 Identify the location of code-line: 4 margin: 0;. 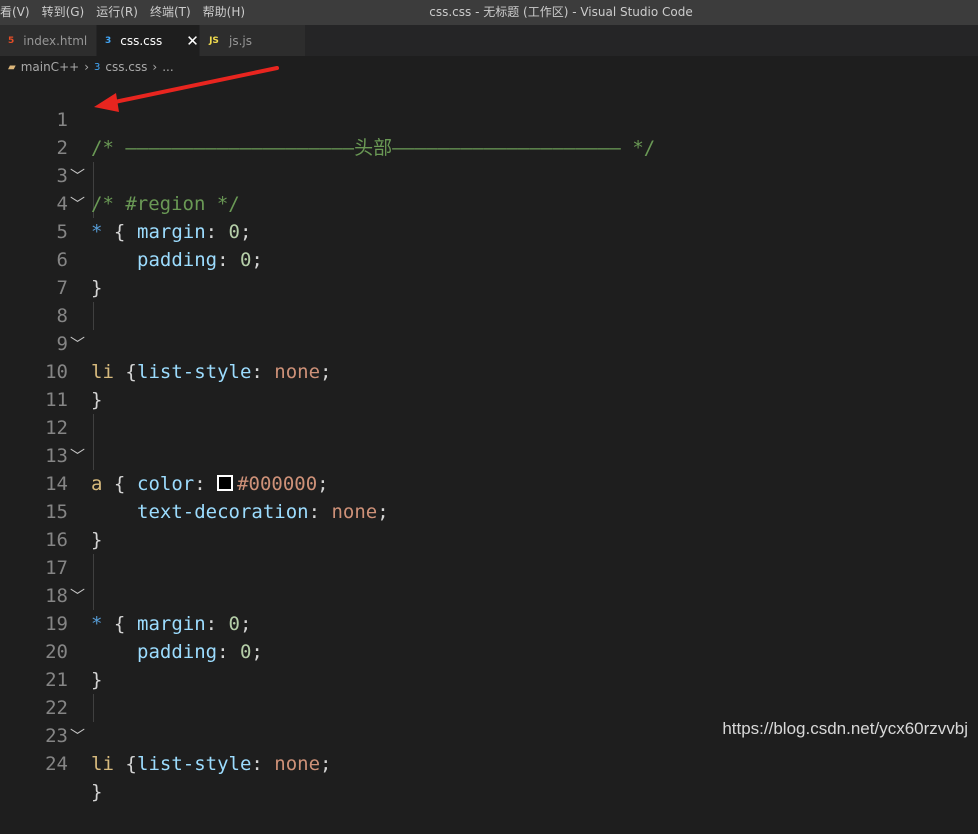
(489, 202).